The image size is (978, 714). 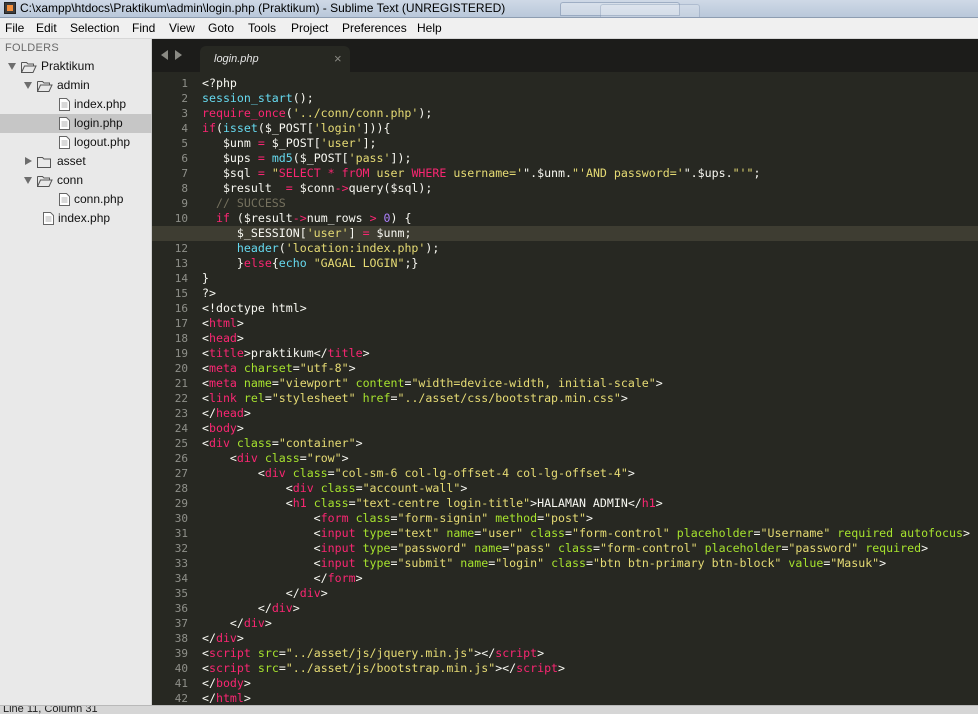 What do you see at coordinates (181, 638) in the screenshot?
I see `line-number: 38` at bounding box center [181, 638].